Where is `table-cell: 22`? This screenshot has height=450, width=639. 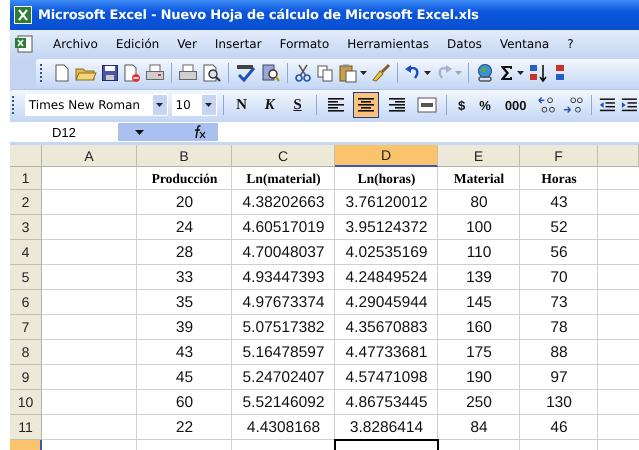 table-cell: 22 is located at coordinates (185, 427).